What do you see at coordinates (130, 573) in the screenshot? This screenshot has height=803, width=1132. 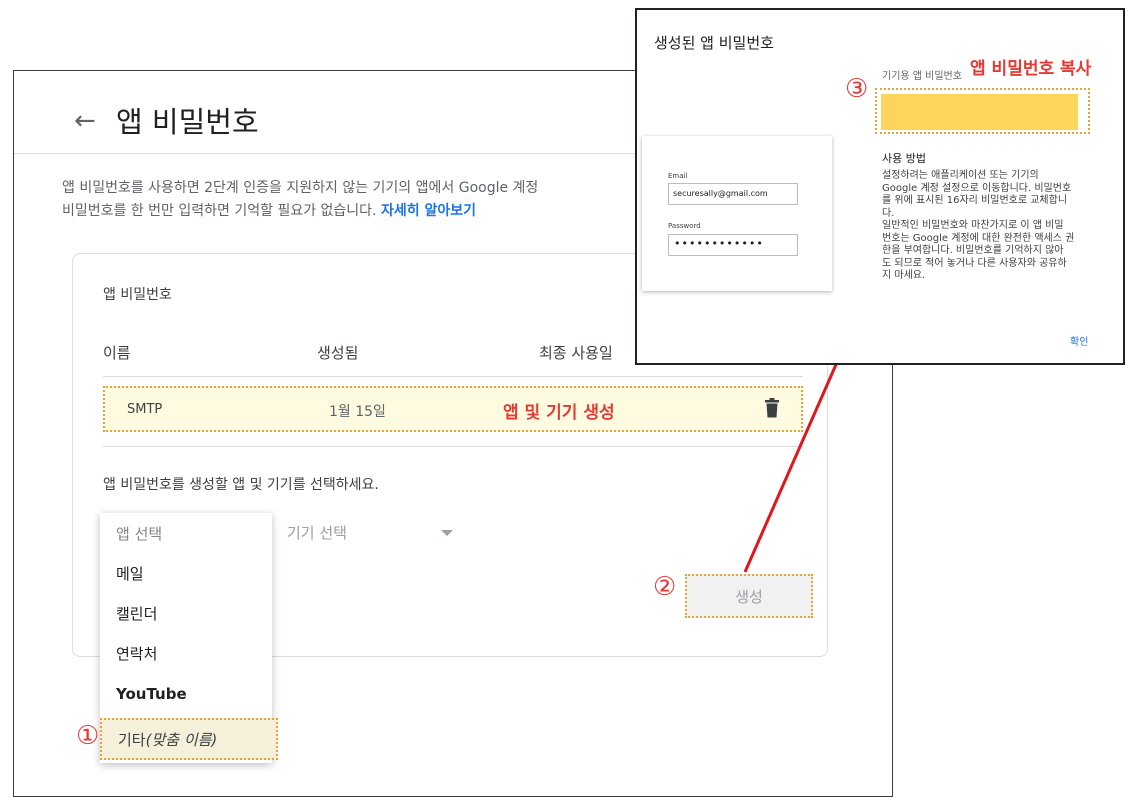 I see `dropdown-item-mail: 메일` at bounding box center [130, 573].